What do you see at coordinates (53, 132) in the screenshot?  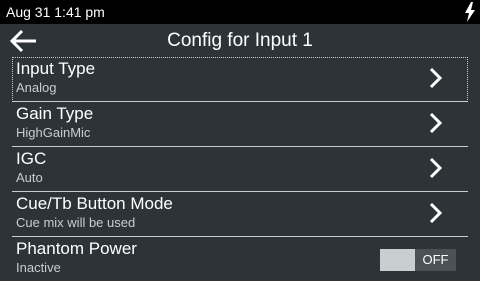 I see `row-value: HighGainMic` at bounding box center [53, 132].